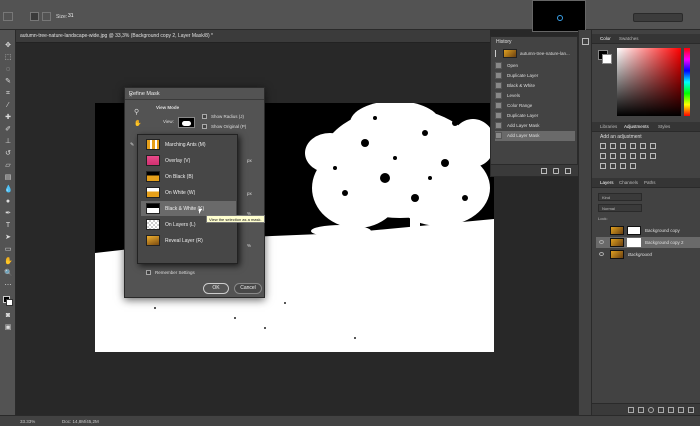 The width and height of the screenshot is (700, 426). What do you see at coordinates (648, 254) in the screenshot?
I see `layer-row: Background` at bounding box center [648, 254].